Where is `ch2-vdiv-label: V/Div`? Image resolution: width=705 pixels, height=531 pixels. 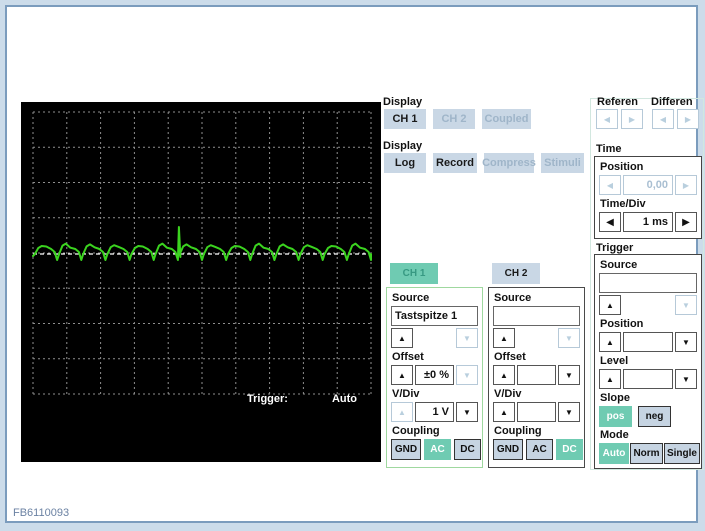
ch2-vdiv-label: V/Div is located at coordinates (508, 394).